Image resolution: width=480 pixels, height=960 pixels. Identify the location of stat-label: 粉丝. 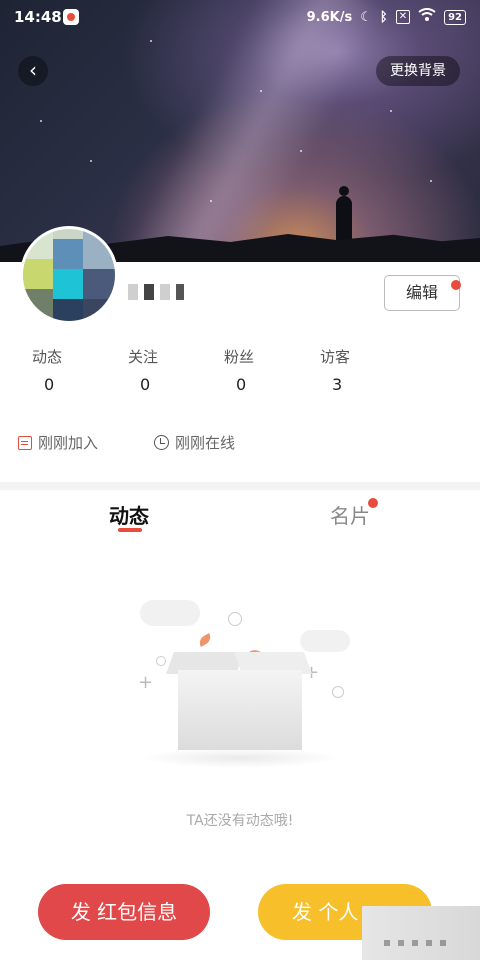
(239, 357).